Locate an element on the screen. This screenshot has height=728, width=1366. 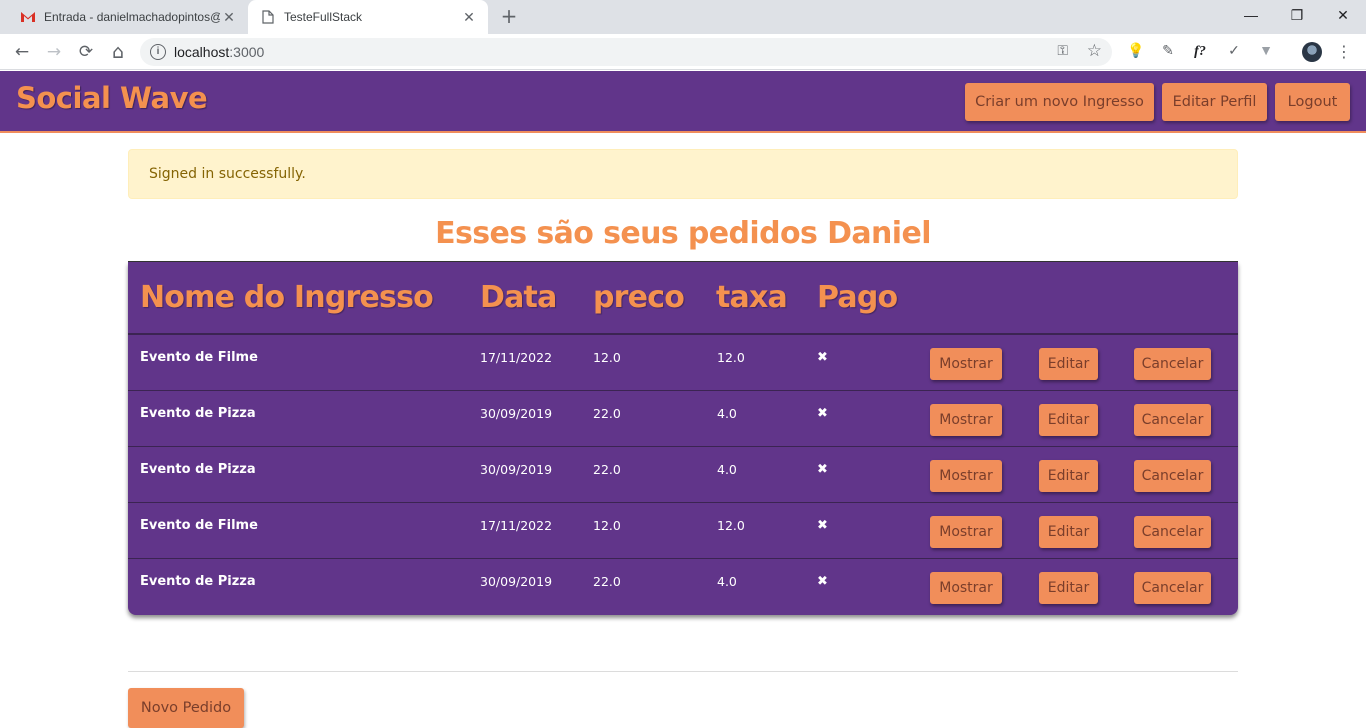
reload-icon: ⟳ is located at coordinates (86, 52).